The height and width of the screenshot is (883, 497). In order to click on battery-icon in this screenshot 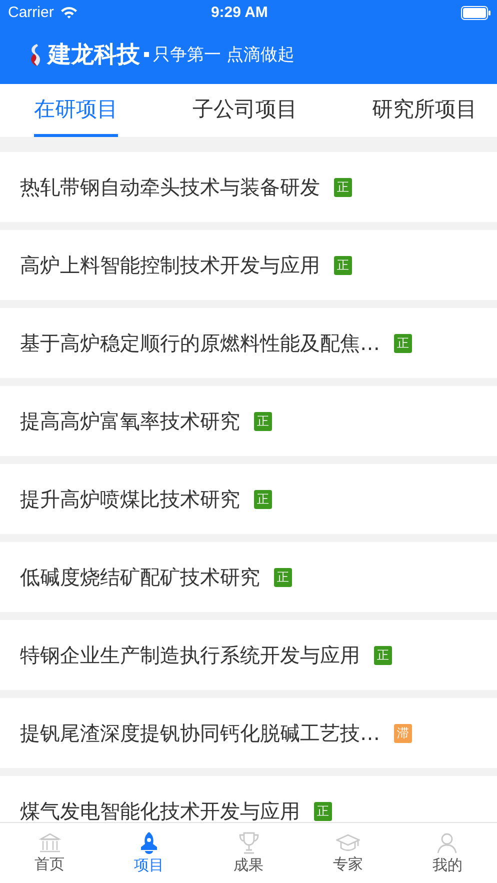, I will do `click(476, 13)`.